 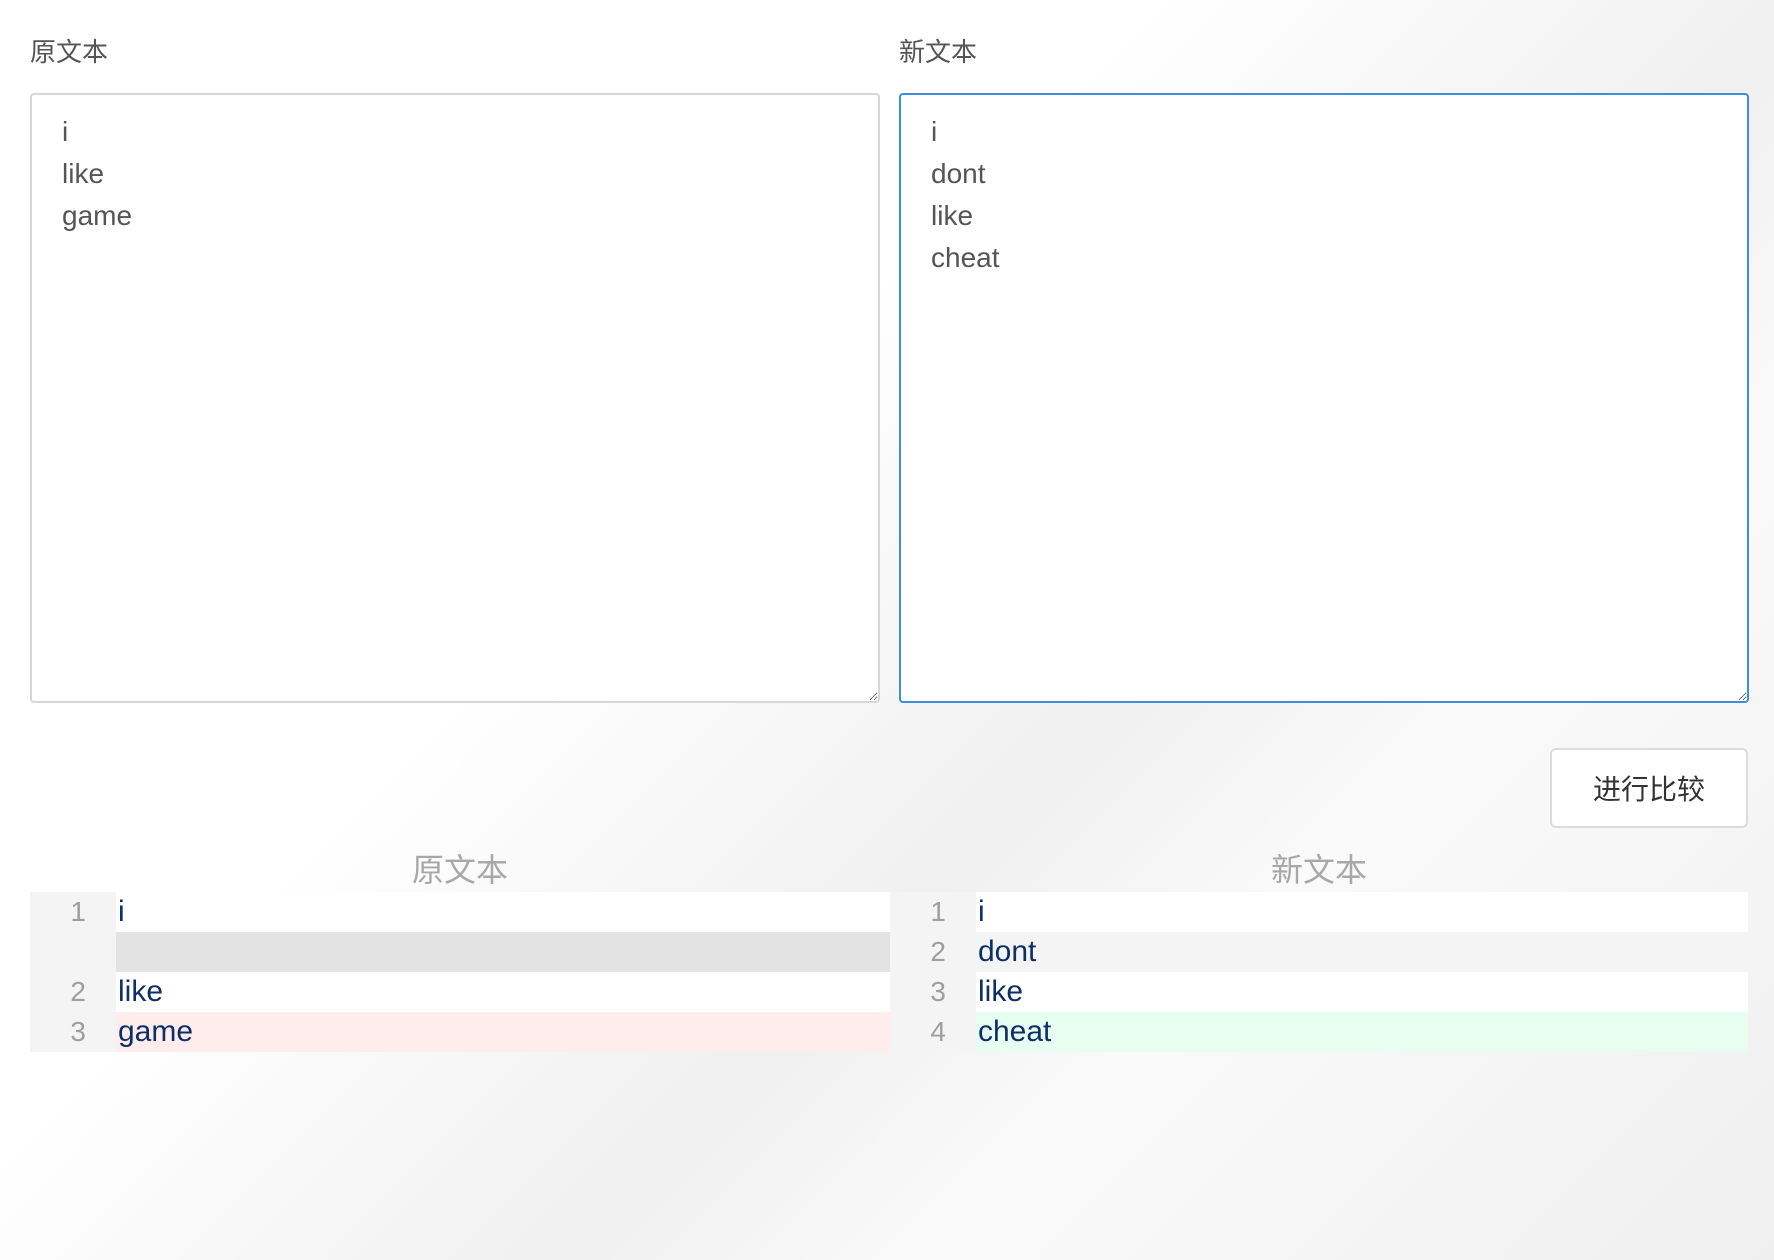 I want to click on diff-filler-row, so click(x=460, y=952).